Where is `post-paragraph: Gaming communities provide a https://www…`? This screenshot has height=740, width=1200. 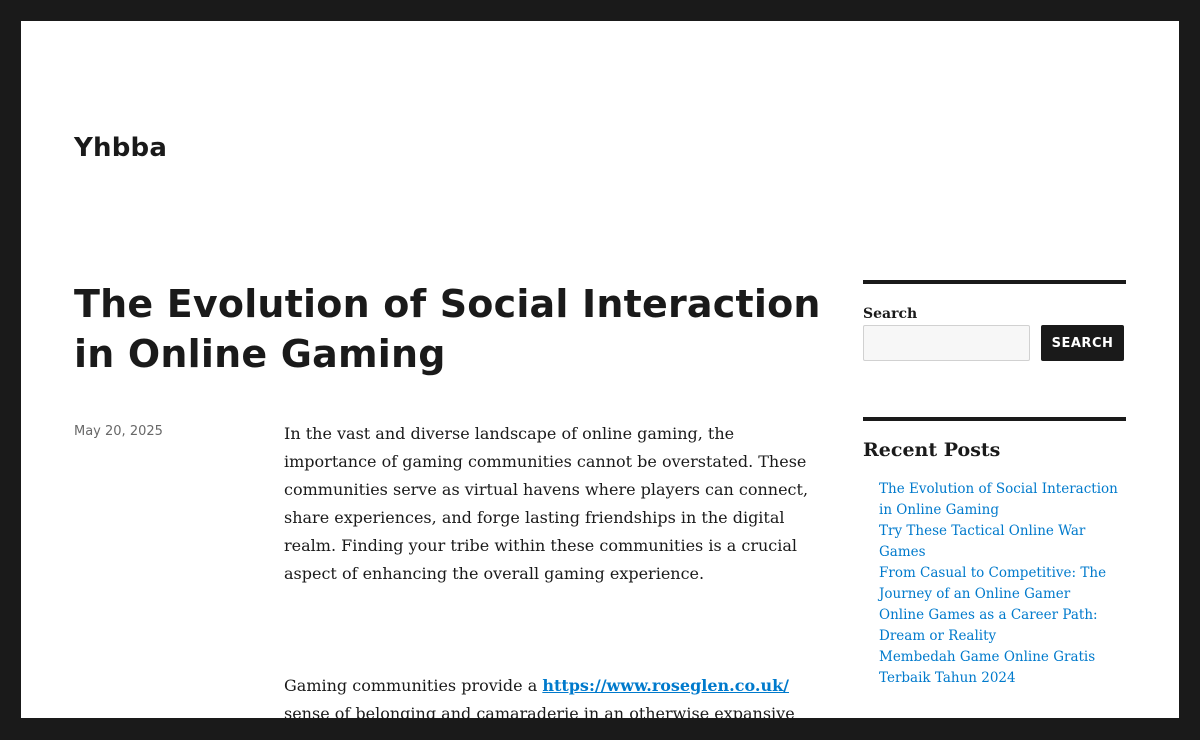
post-paragraph: Gaming communities provide a https://www… is located at coordinates (549, 695).